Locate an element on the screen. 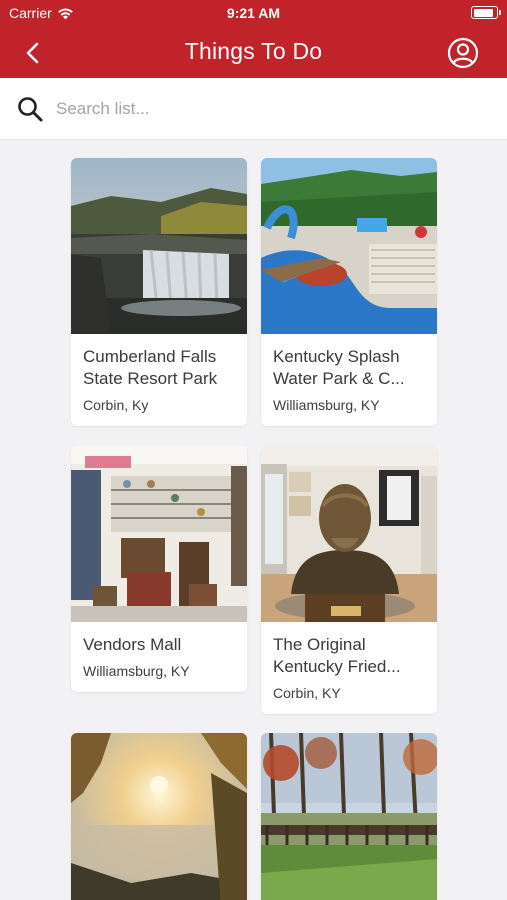 The width and height of the screenshot is (507, 900). attraction-card: Vendors Mall Williamsburg, KY is located at coordinates (159, 569).